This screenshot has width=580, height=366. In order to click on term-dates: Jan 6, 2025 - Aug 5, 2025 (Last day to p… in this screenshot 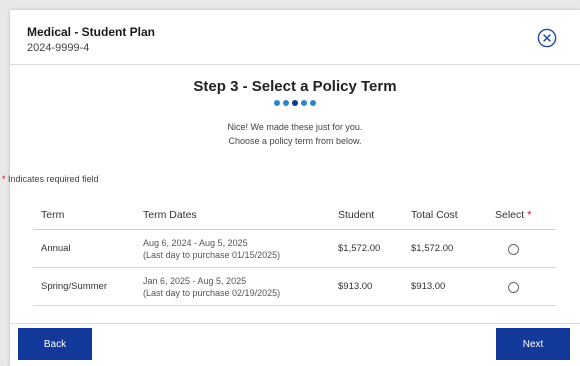, I will do `click(211, 286)`.